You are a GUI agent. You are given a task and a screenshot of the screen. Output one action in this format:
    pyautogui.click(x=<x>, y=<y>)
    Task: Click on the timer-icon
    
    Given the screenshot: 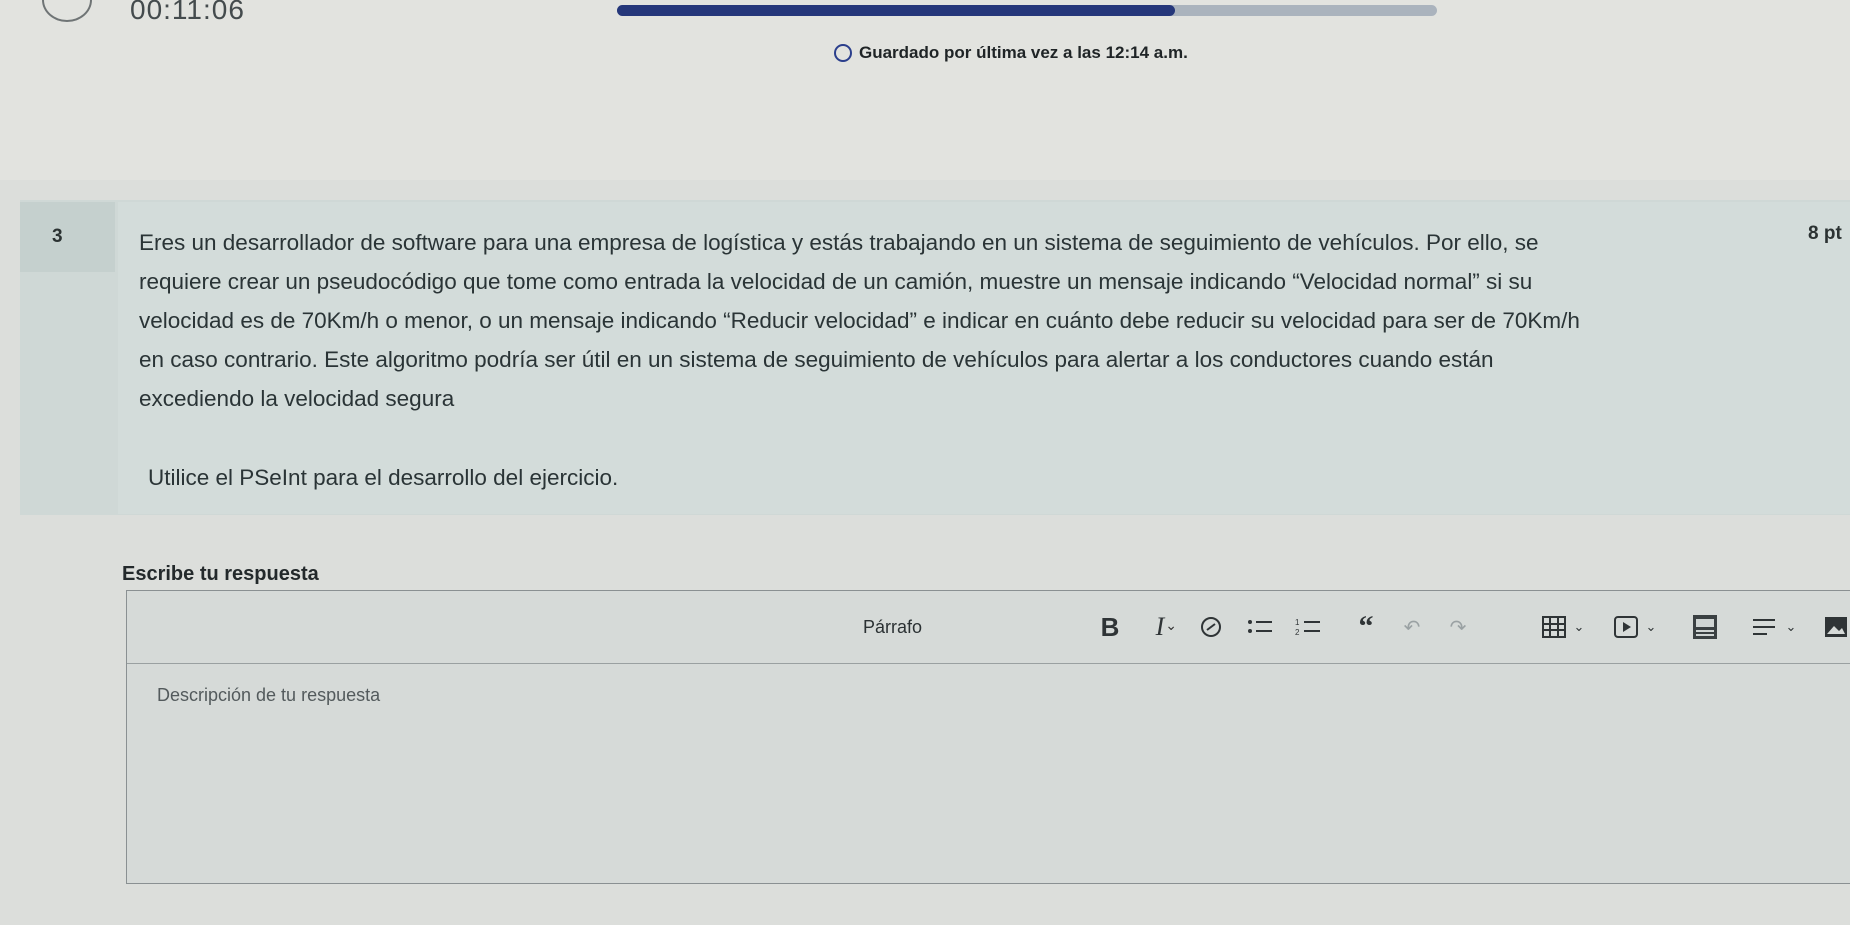 What is the action you would take?
    pyautogui.click(x=67, y=11)
    